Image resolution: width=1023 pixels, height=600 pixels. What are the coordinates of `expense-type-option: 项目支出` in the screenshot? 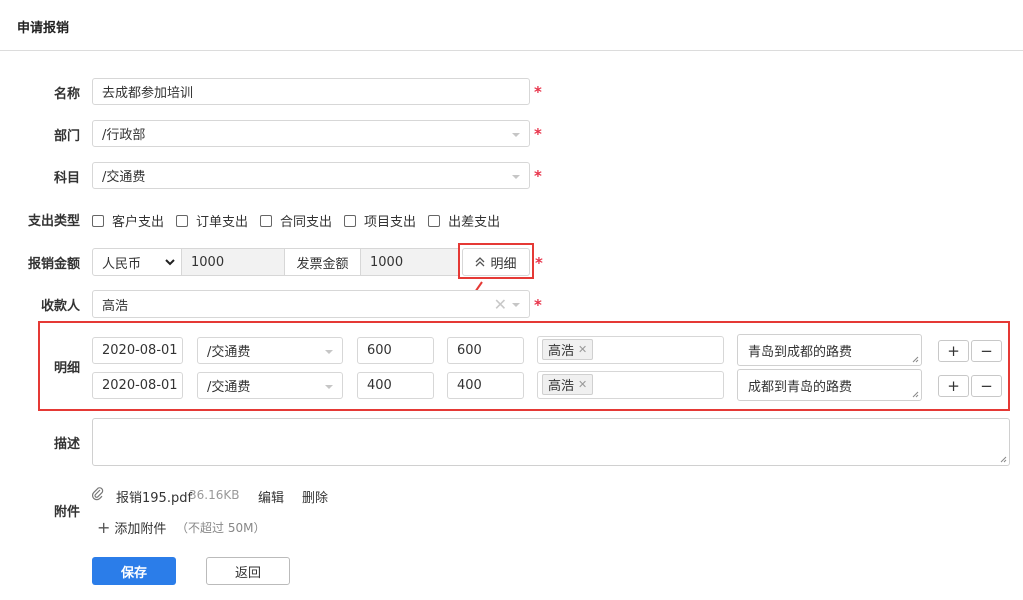 It's located at (390, 222).